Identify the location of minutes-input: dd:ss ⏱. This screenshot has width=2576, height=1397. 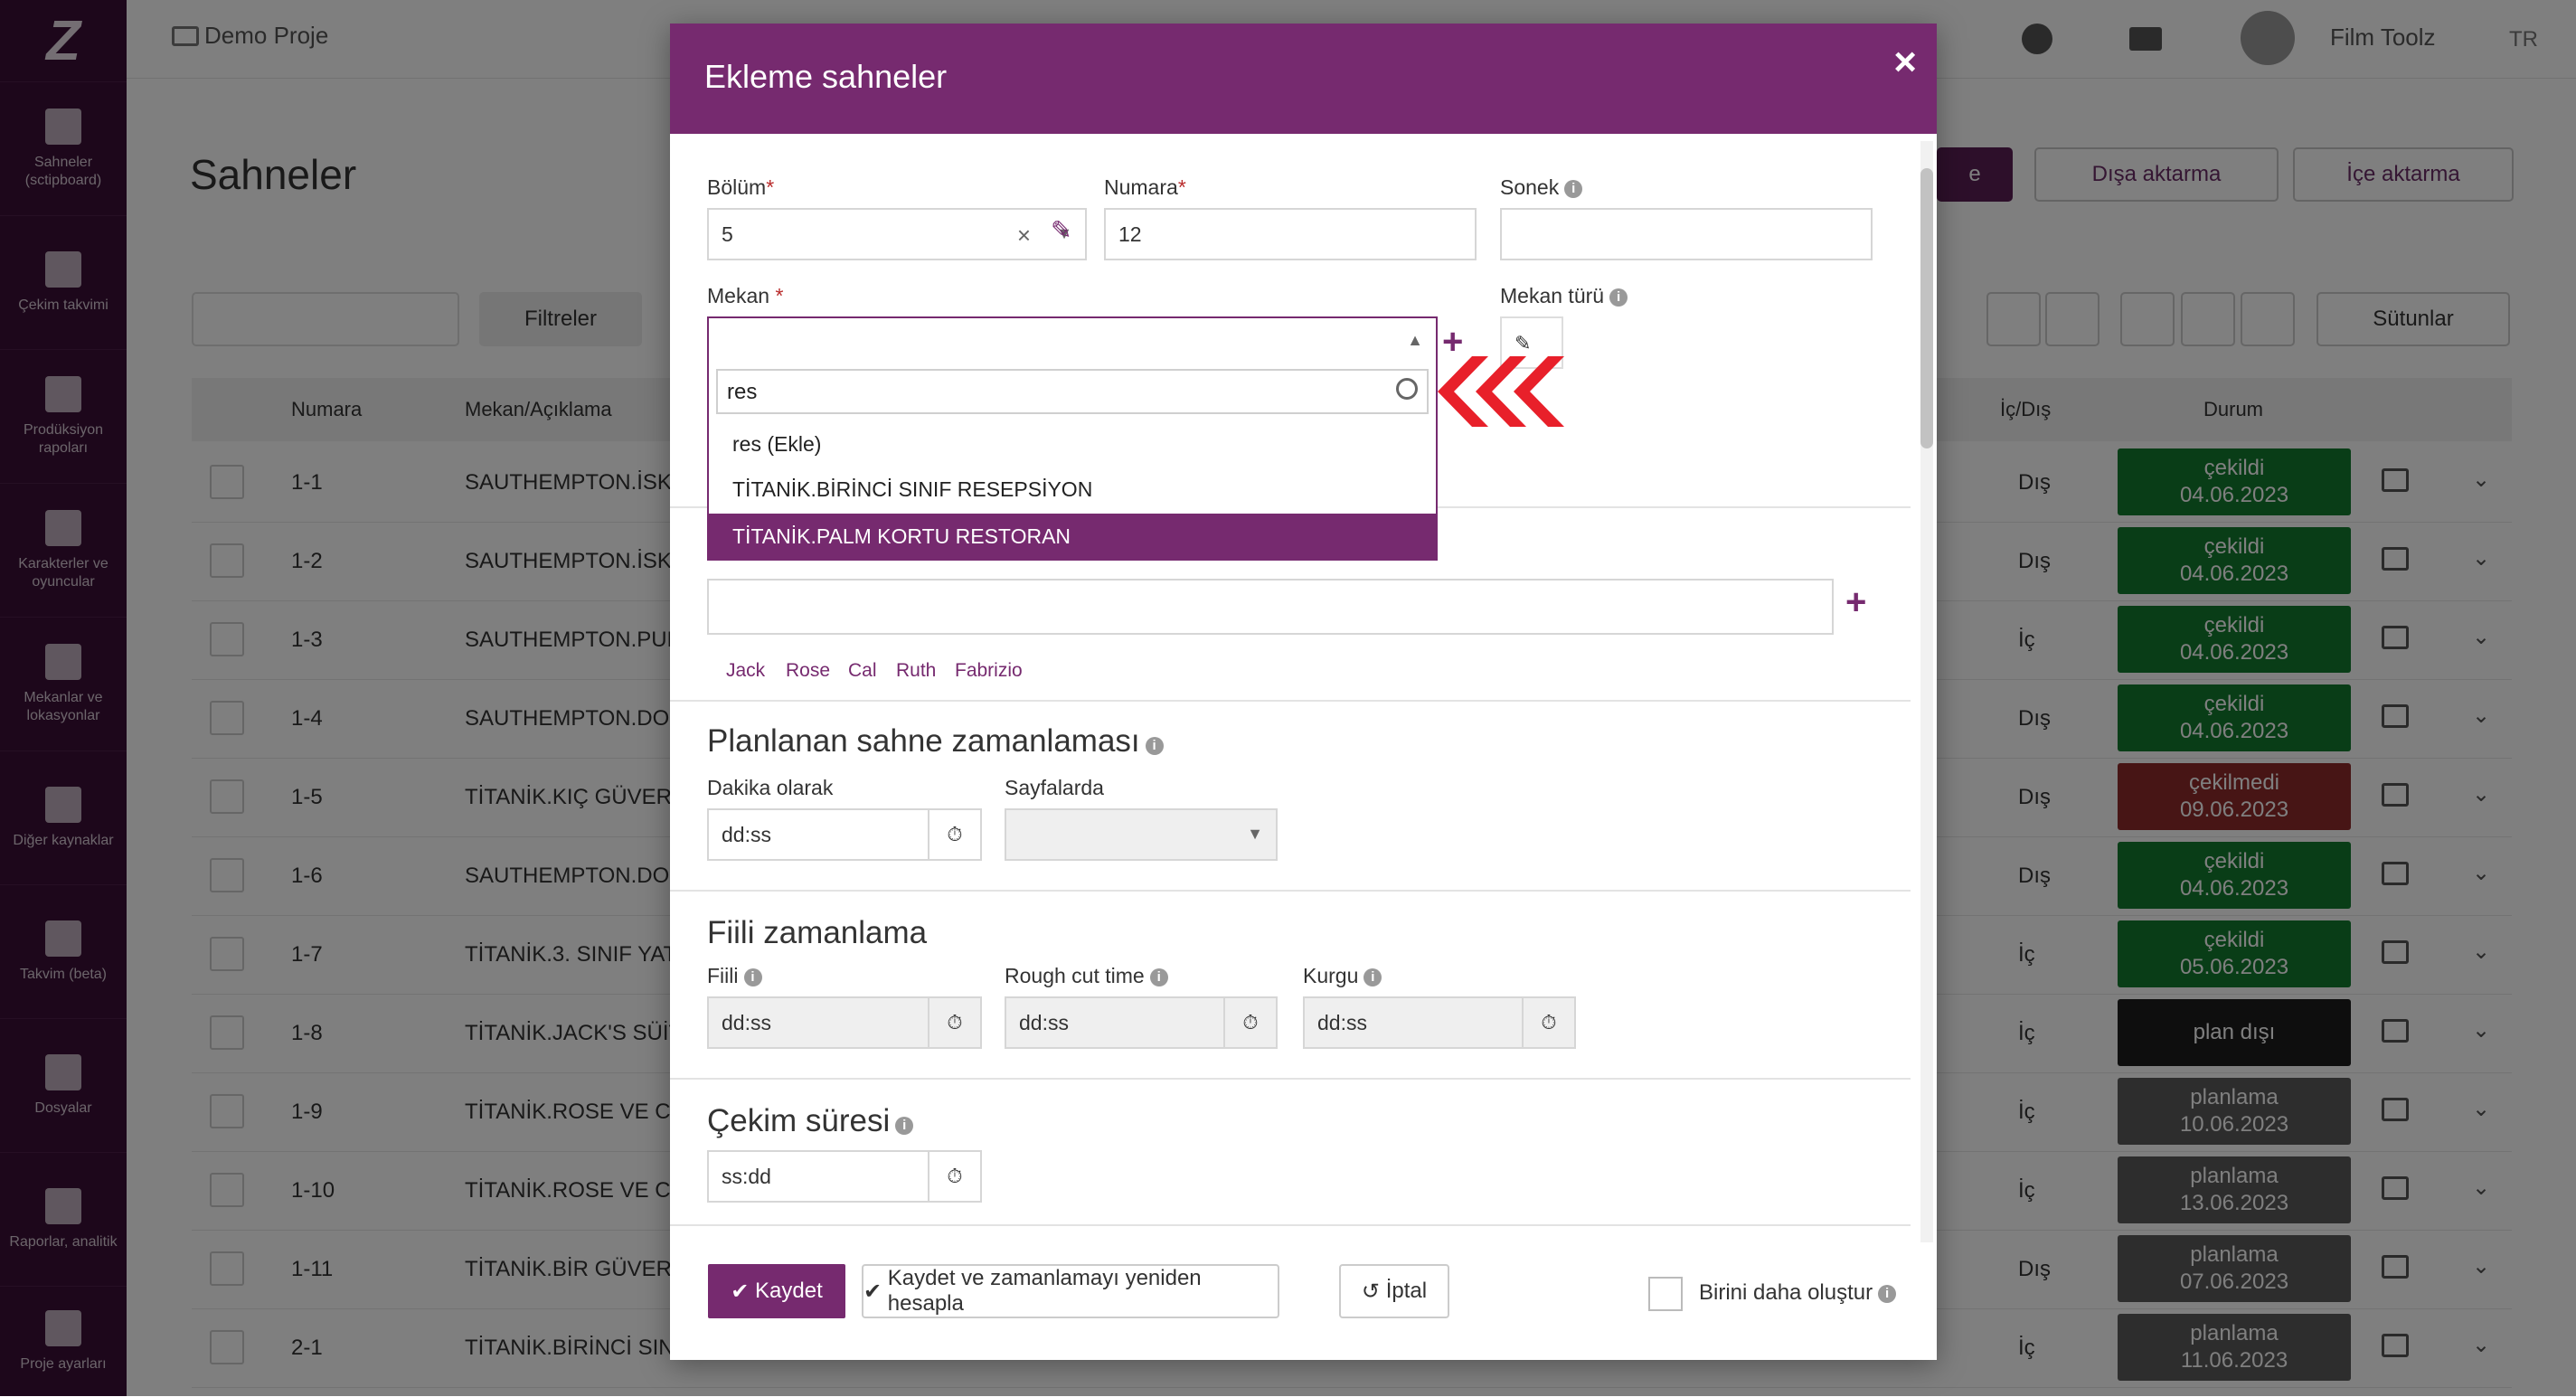
(844, 834).